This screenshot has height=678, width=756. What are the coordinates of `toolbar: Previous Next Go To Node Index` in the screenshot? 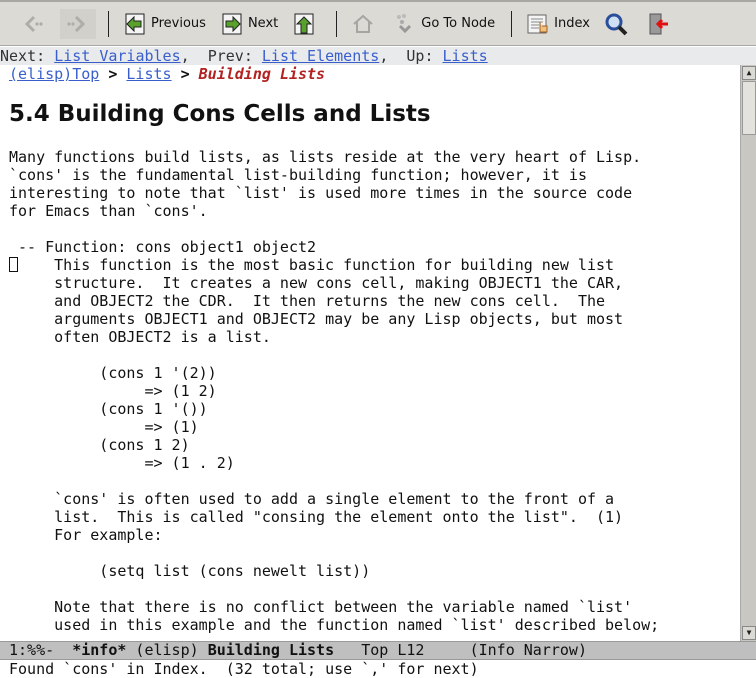 It's located at (378, 23).